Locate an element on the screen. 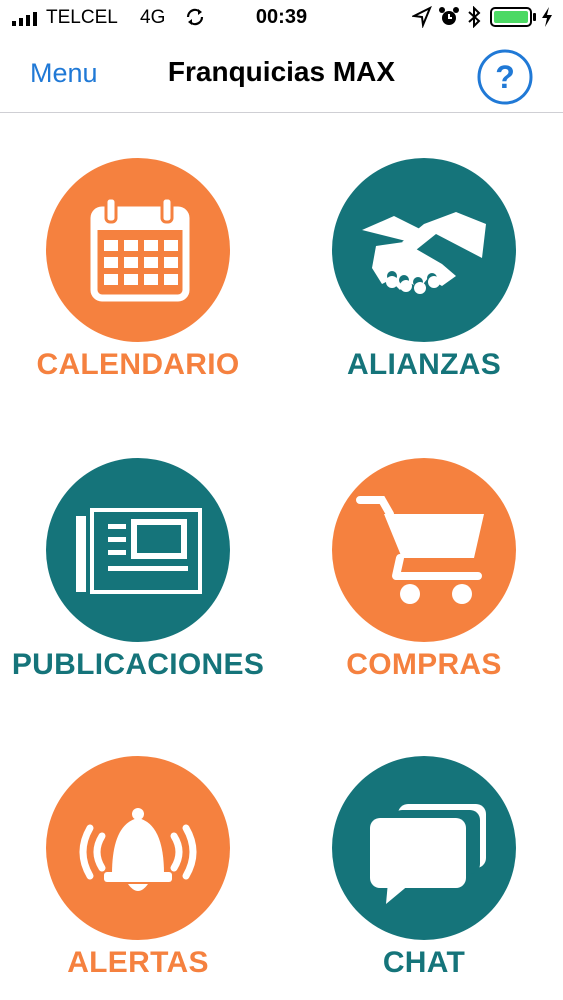 This screenshot has width=563, height=1000. tile-alertas: ALERTAS is located at coordinates (138, 868).